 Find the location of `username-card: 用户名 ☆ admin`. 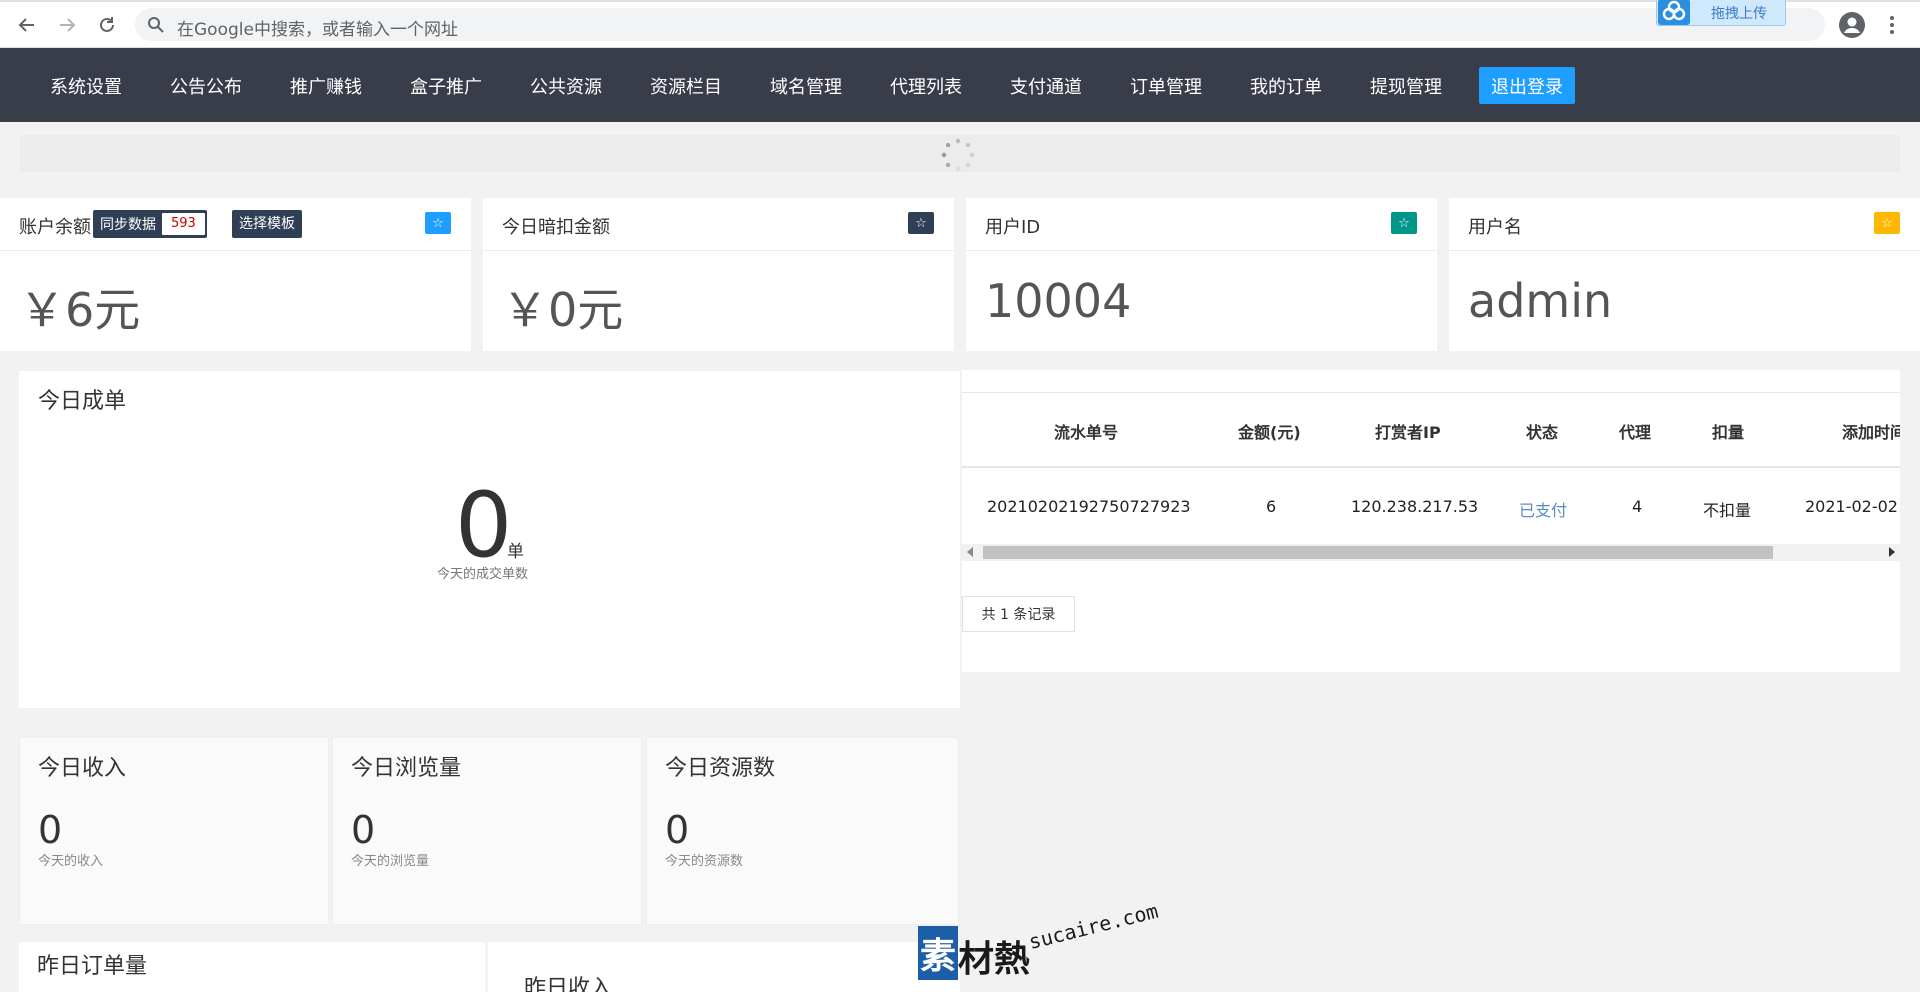

username-card: 用户名 ☆ admin is located at coordinates (1684, 274).